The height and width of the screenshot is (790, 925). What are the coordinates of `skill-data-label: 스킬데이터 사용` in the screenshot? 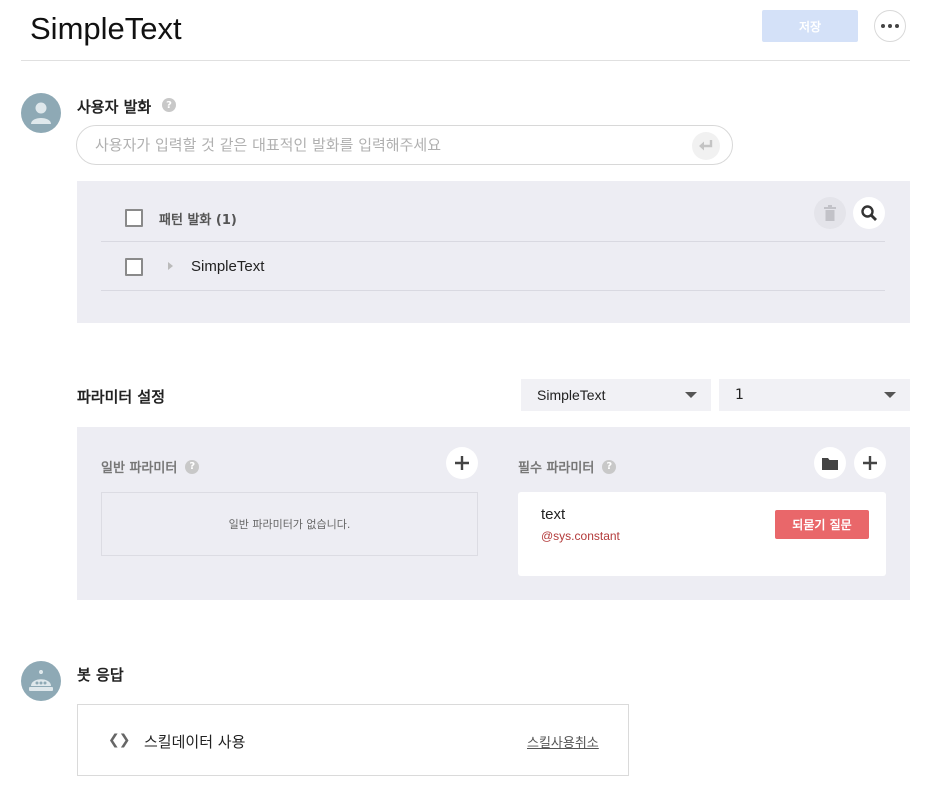 It's located at (195, 742).